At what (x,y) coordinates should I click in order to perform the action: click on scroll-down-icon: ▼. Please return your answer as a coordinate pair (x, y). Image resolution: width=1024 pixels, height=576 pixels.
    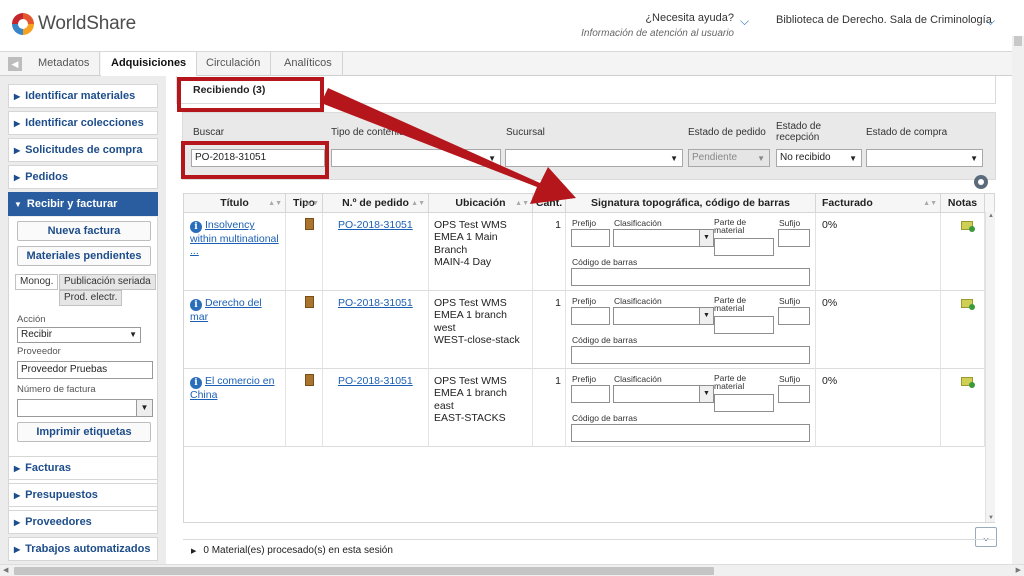
    Looking at the image, I should click on (991, 518).